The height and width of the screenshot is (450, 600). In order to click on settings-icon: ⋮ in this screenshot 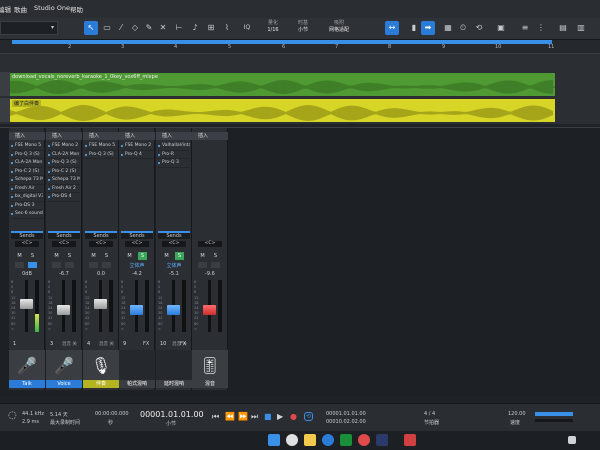, I will do `click(541, 28)`.